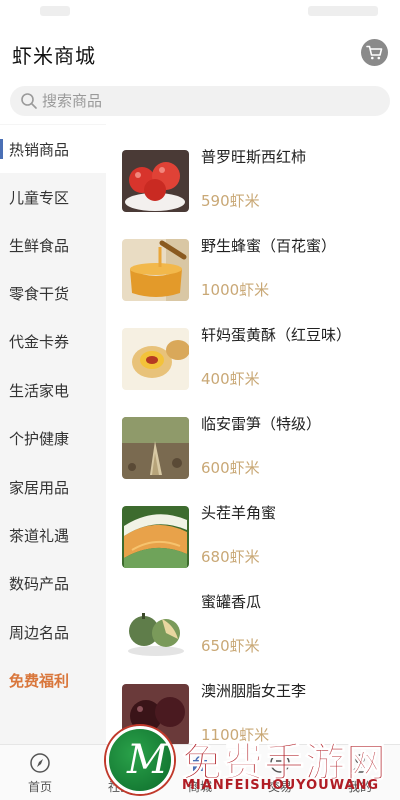  I want to click on header: 虾米商城, so click(200, 53).